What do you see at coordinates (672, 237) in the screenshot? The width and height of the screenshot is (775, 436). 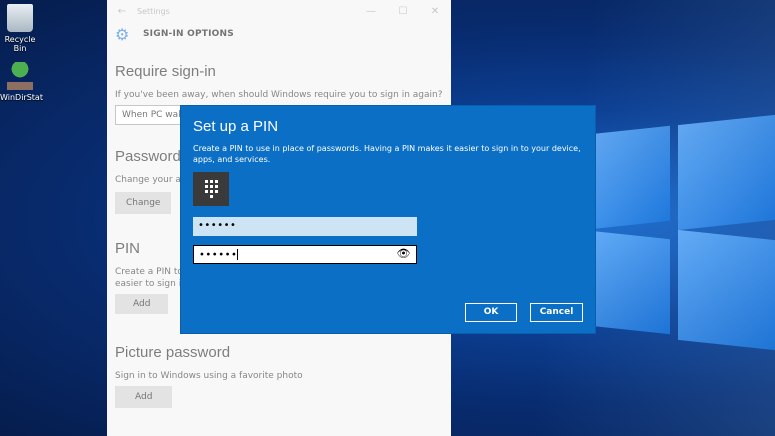 I see `windows-logo-wallpaper` at bounding box center [672, 237].